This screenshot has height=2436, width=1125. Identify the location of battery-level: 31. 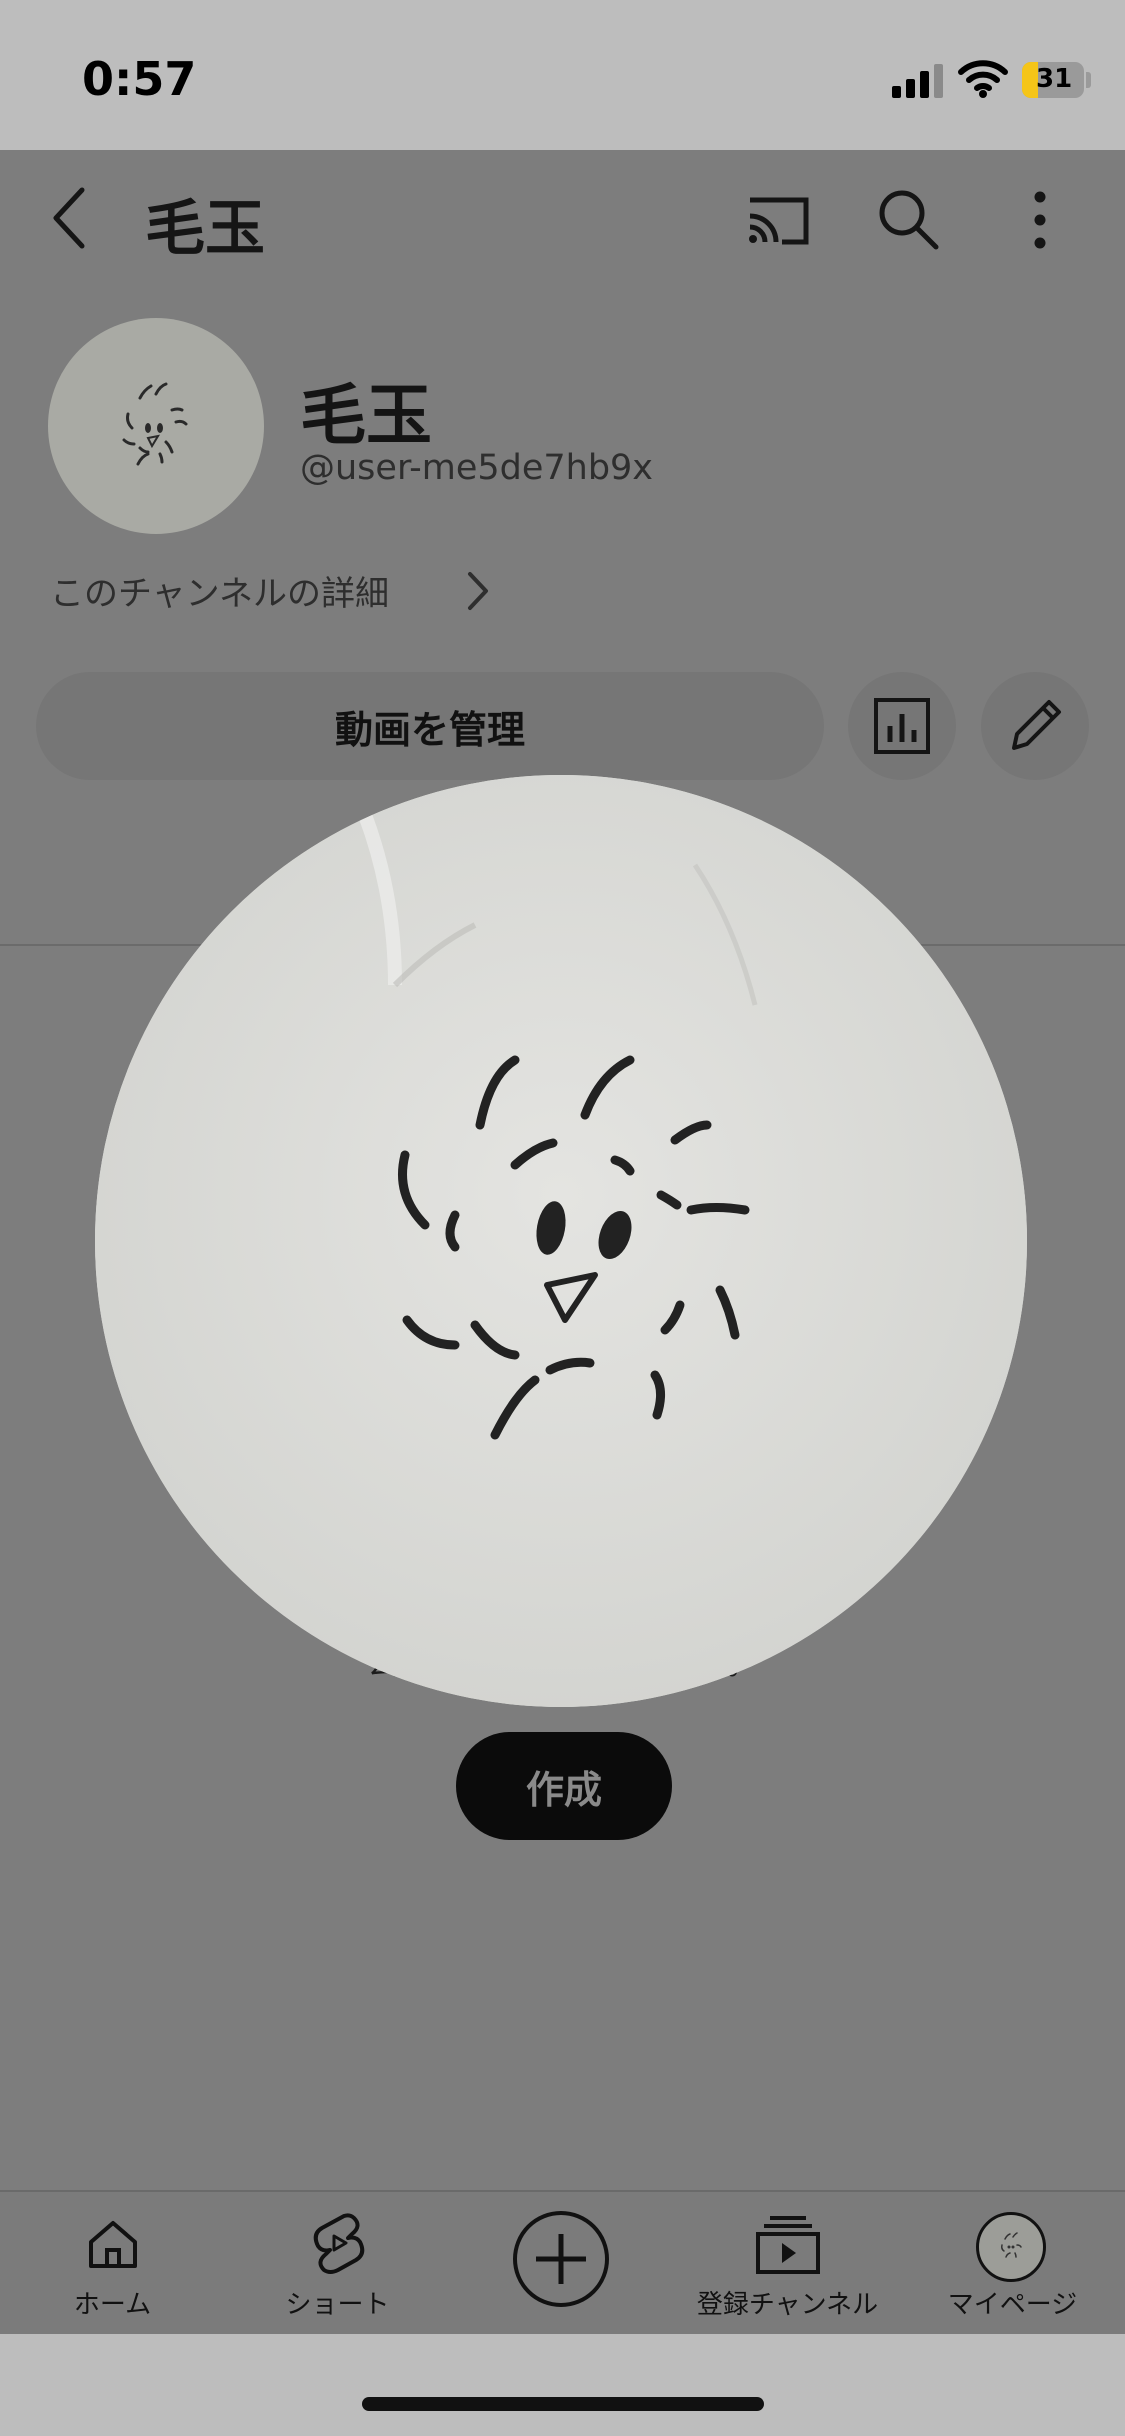
(1054, 79).